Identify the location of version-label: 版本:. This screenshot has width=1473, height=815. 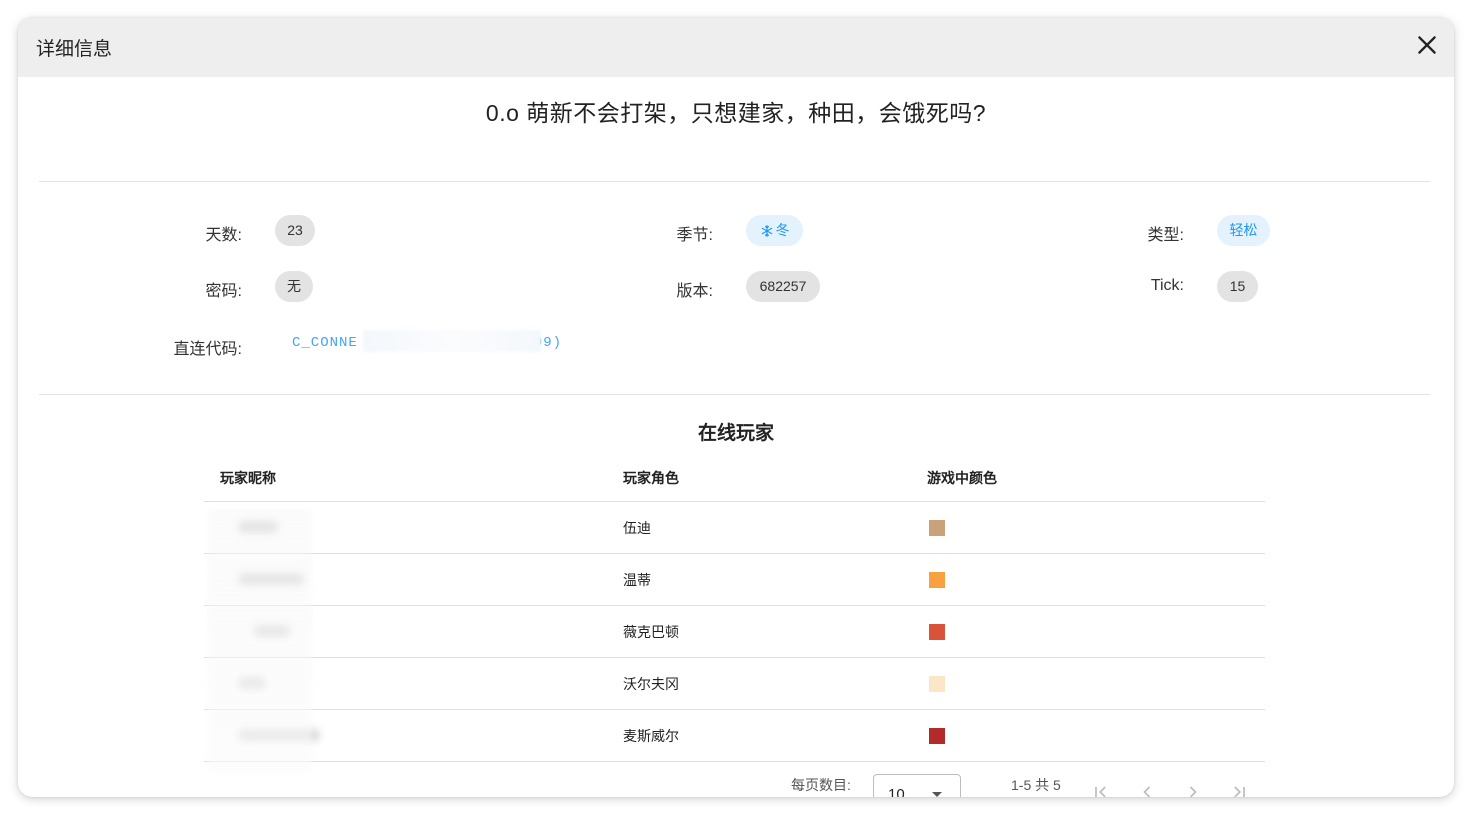
(694, 291).